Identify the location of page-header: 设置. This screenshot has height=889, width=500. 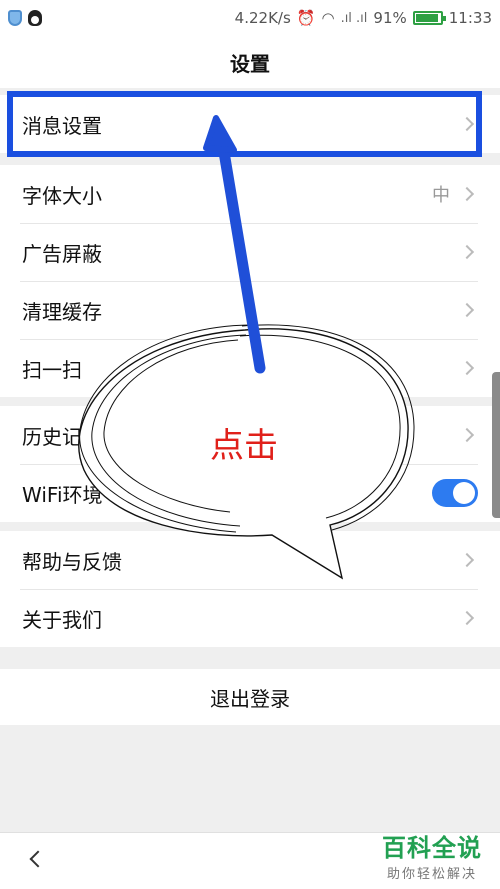
(250, 62).